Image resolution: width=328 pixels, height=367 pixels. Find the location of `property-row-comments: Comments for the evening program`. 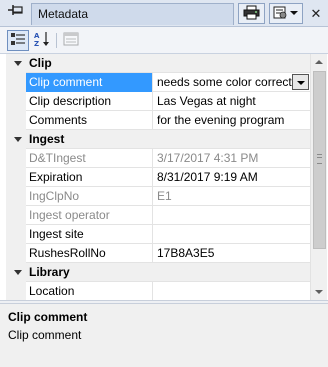

property-row-comments: Comments for the evening program is located at coordinates (158, 120).